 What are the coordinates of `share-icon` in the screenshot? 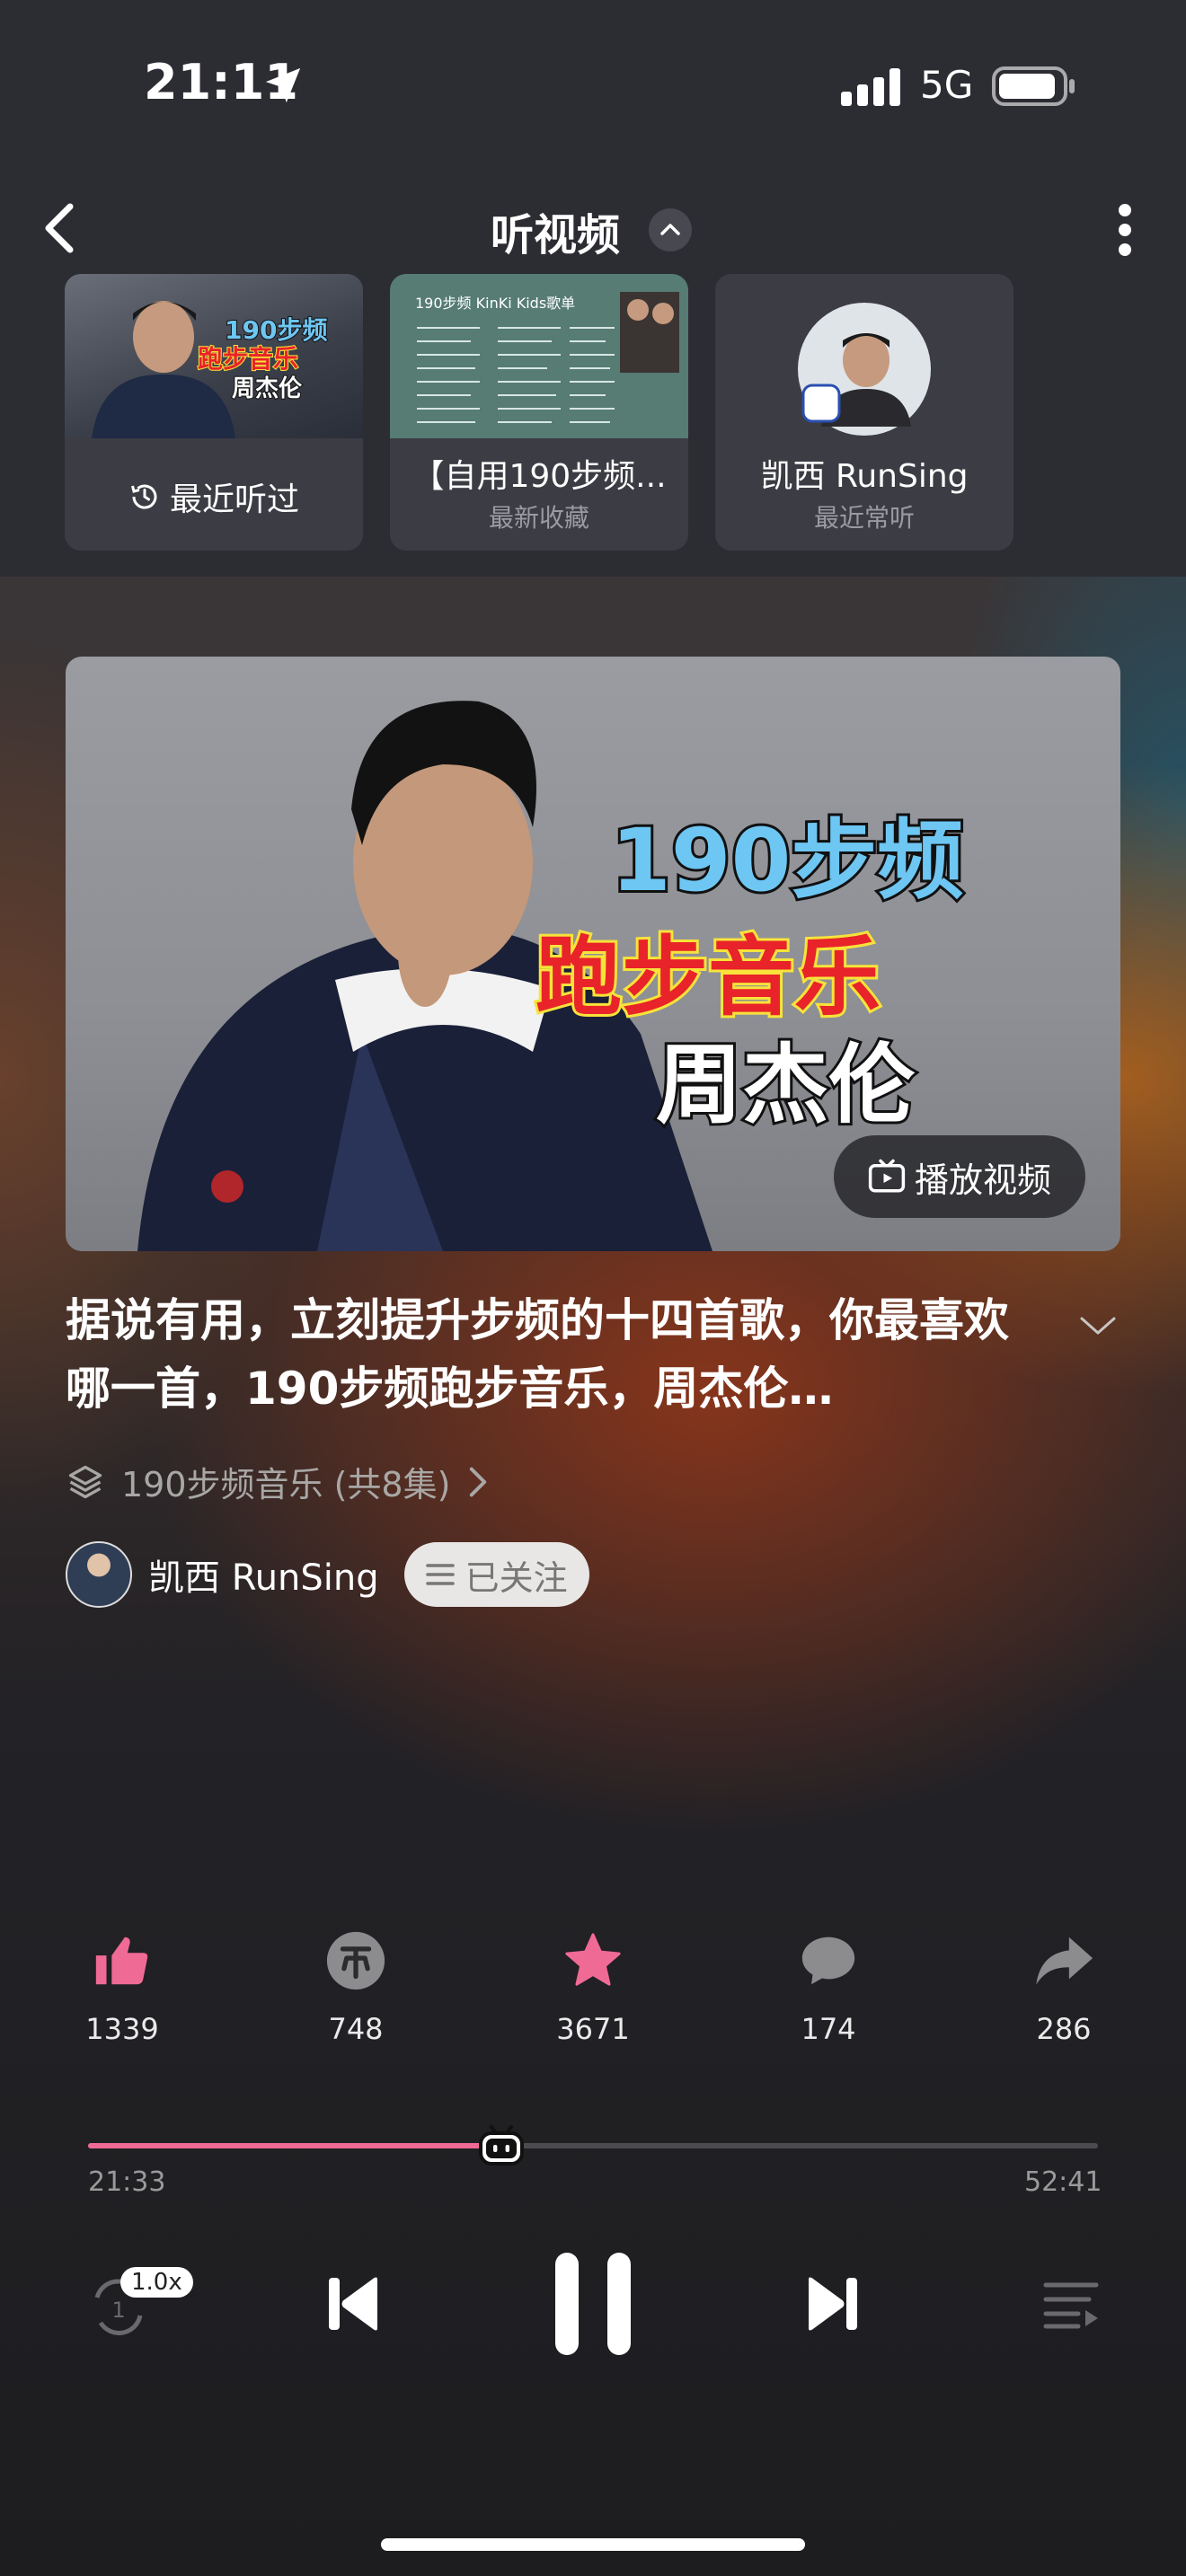 It's located at (1064, 1960).